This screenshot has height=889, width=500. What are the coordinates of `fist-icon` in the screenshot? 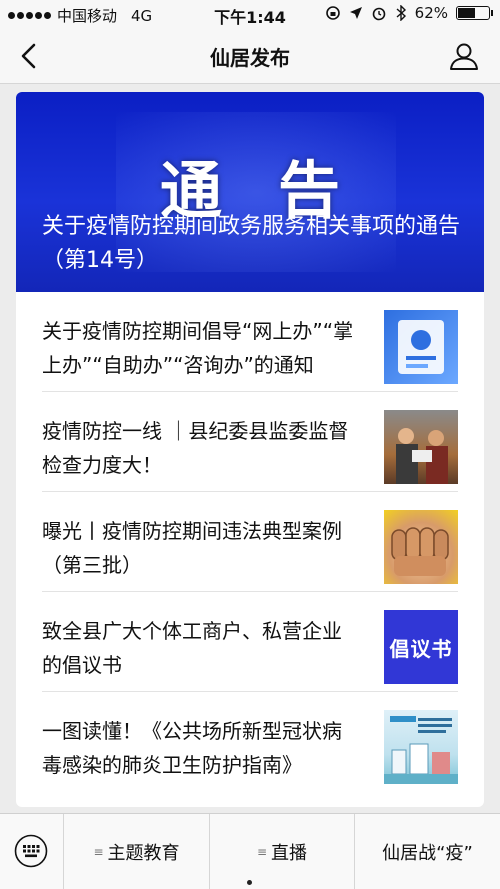 It's located at (420, 551).